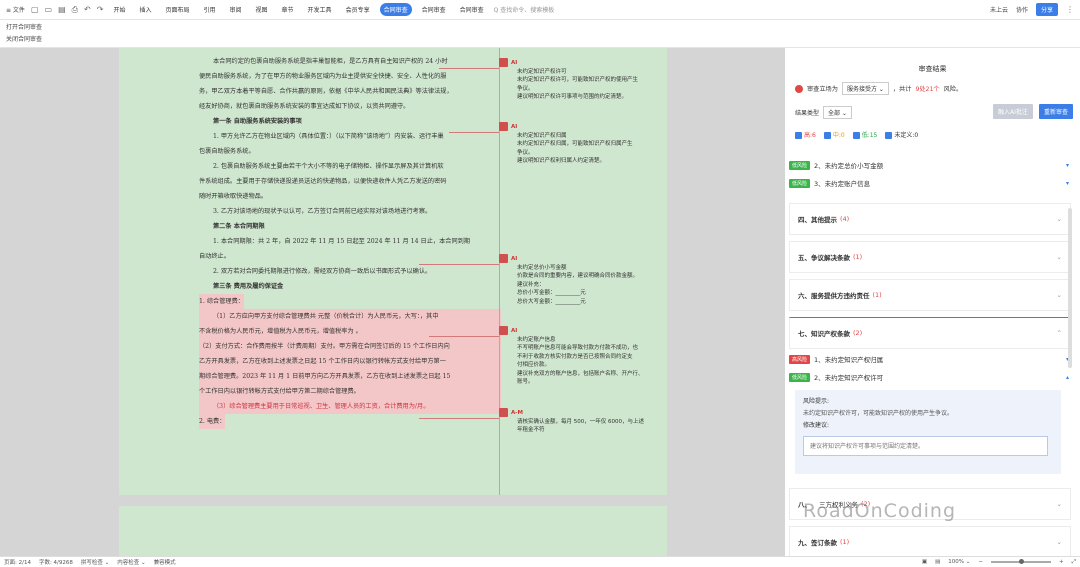 Image resolution: width=1080 pixels, height=567 pixels. I want to click on section-other-tips: 四、其他提示 (4) ⌄, so click(930, 219).